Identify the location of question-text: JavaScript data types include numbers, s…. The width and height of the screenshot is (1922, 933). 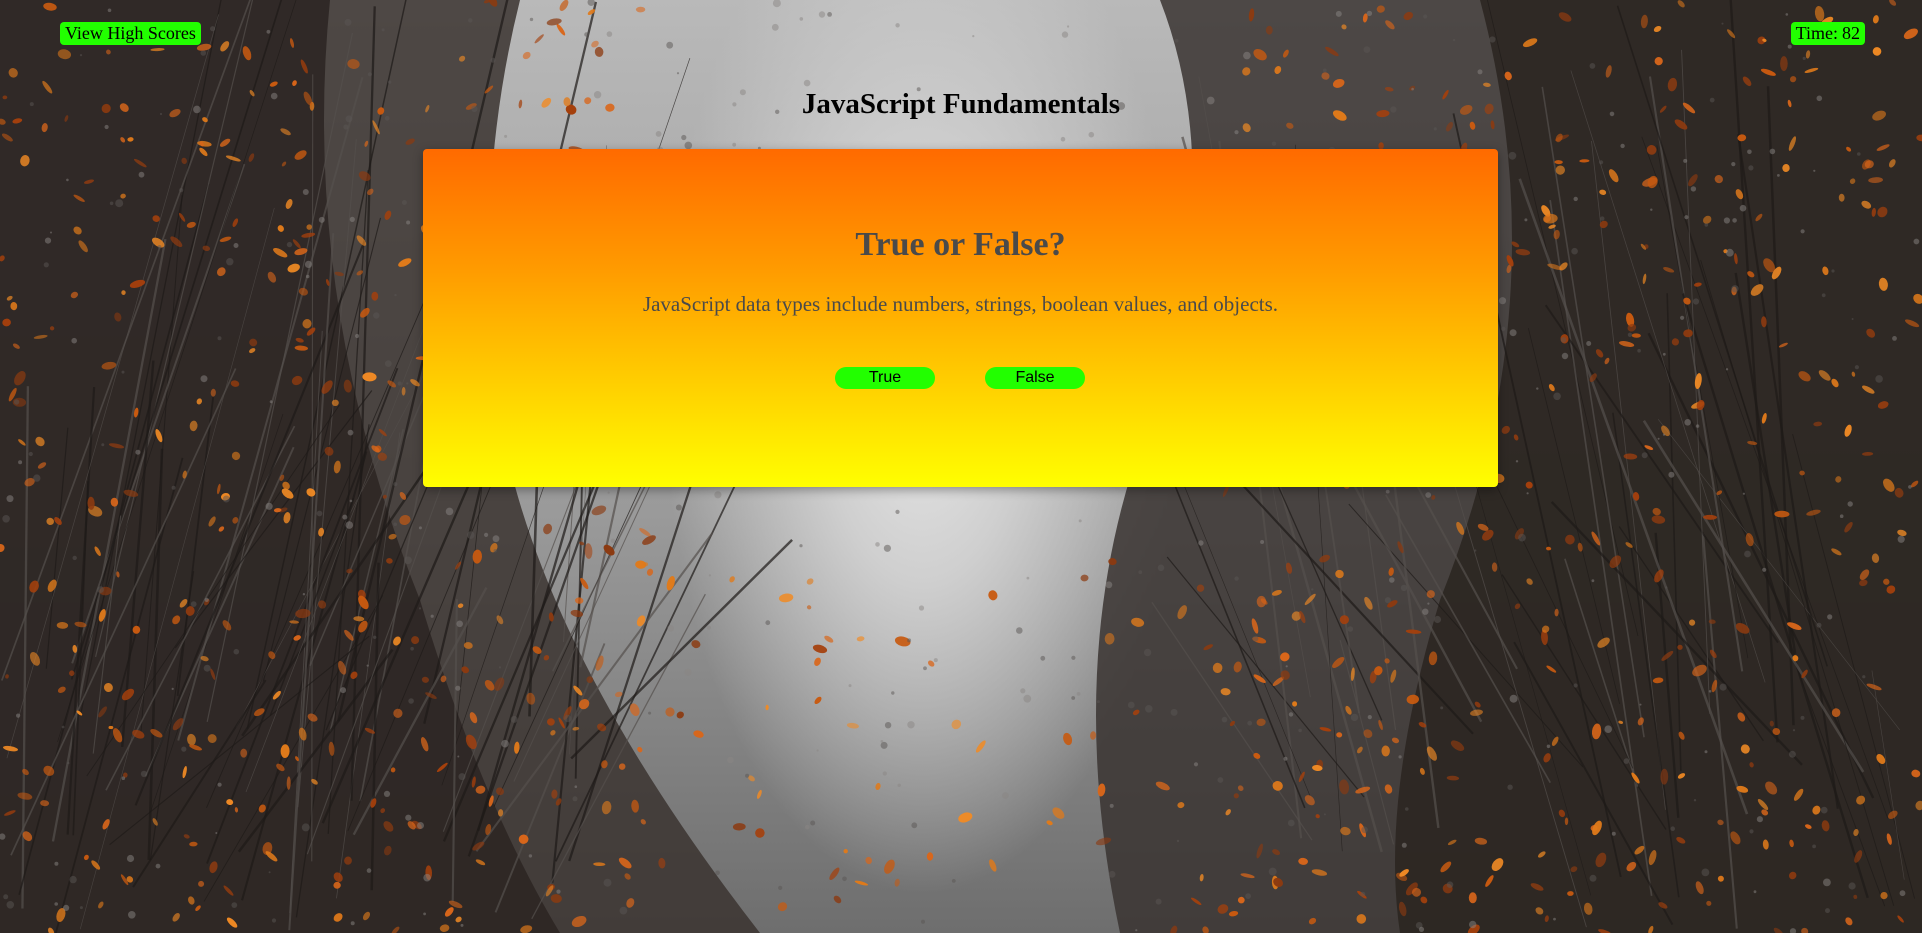
(960, 304).